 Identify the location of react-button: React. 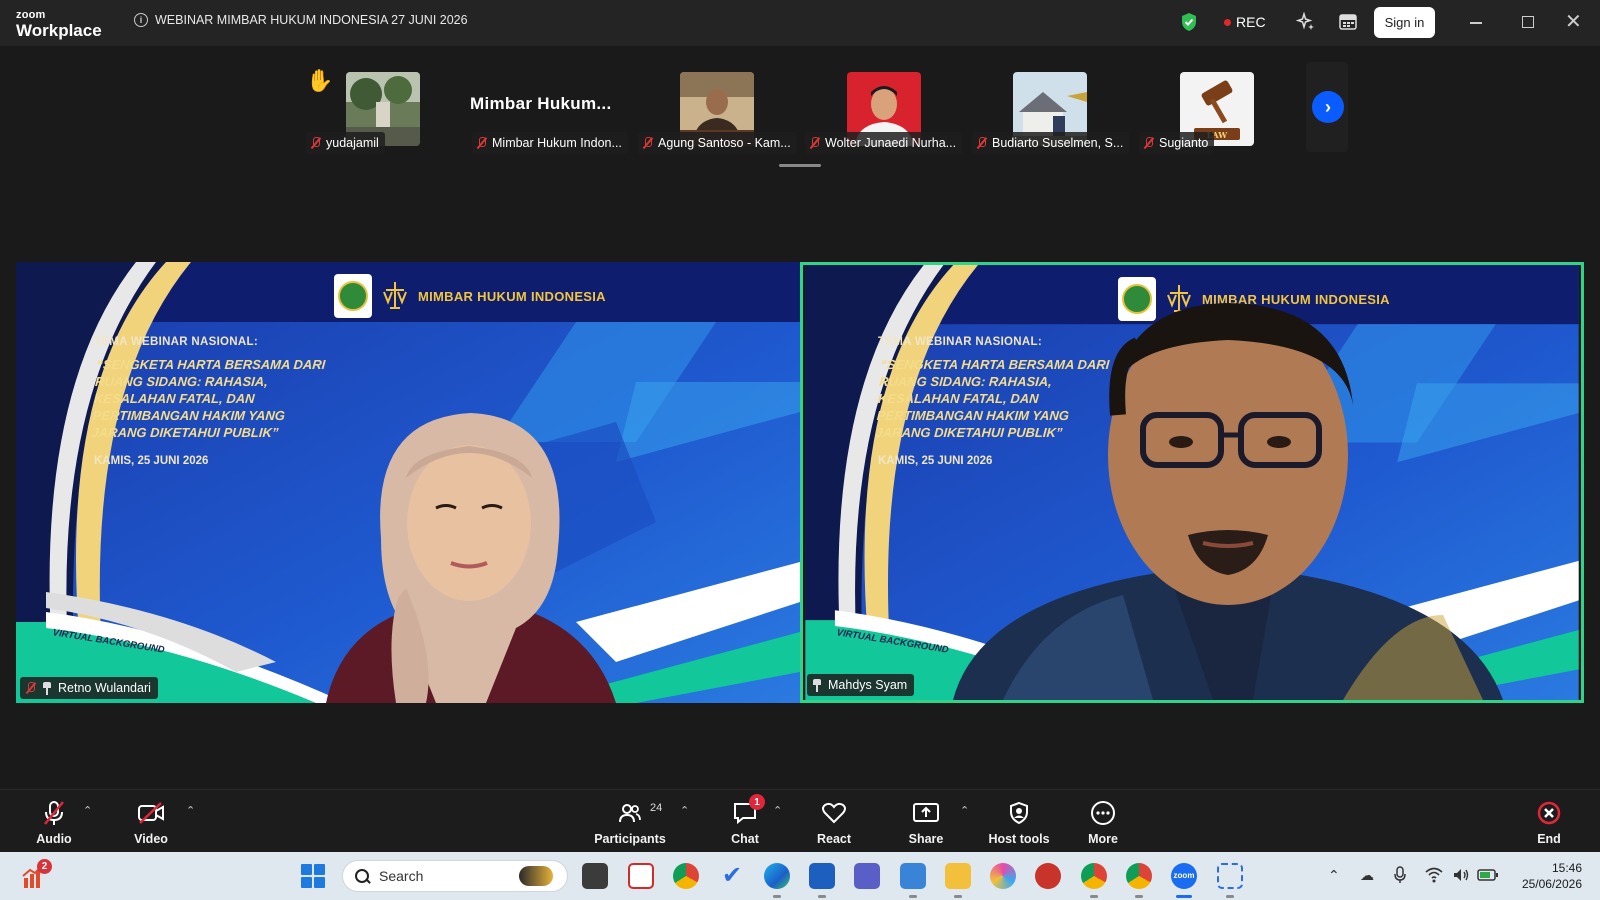
(834, 823).